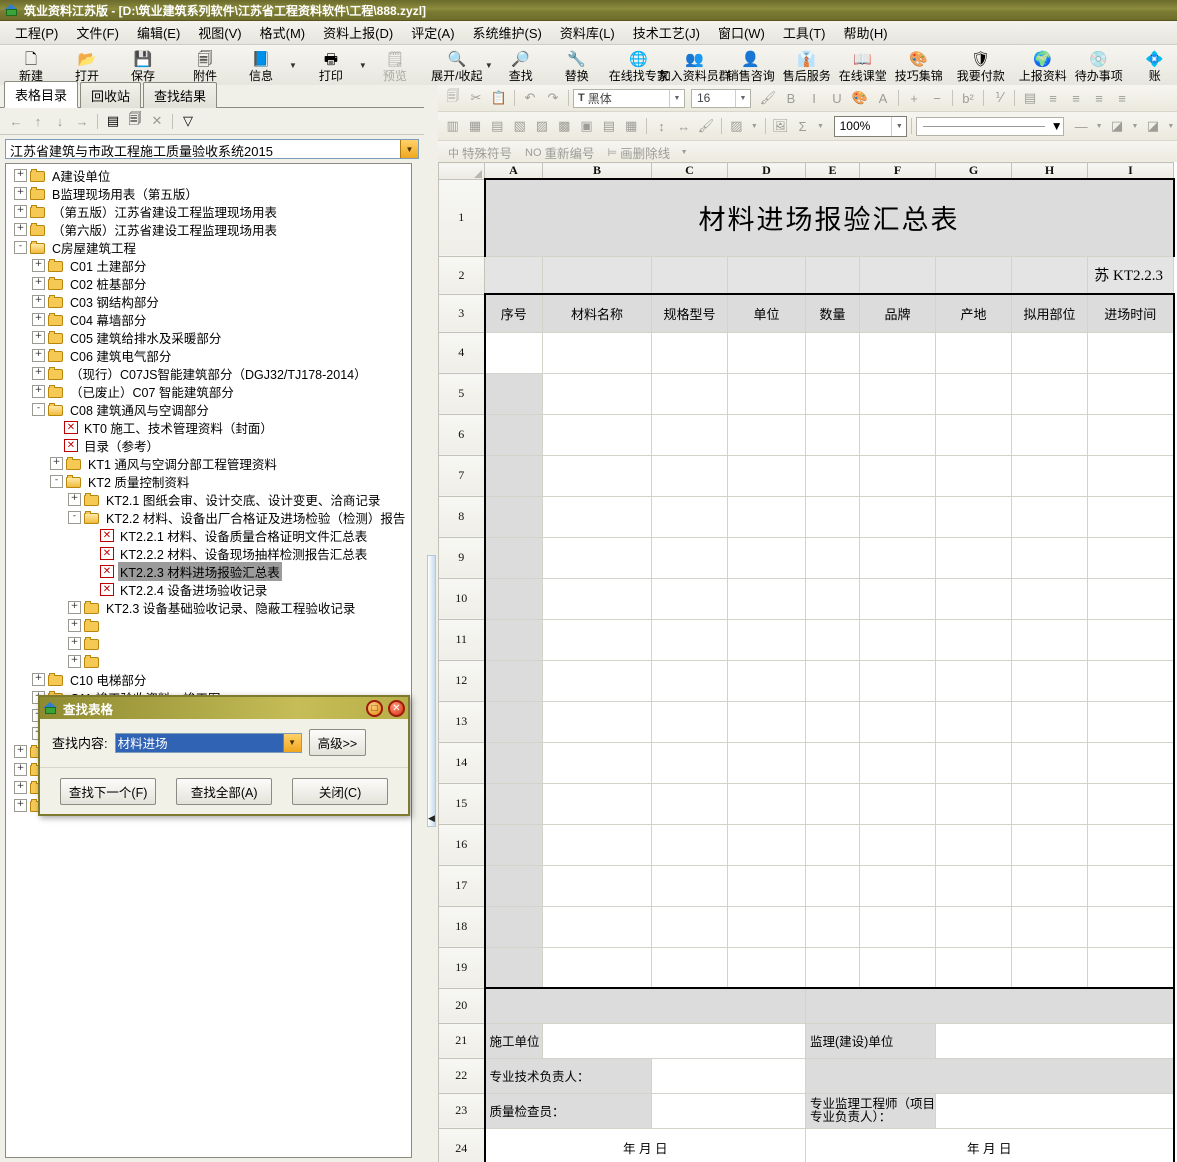  What do you see at coordinates (990, 126) in the screenshot?
I see `line-style-combo: ▼` at bounding box center [990, 126].